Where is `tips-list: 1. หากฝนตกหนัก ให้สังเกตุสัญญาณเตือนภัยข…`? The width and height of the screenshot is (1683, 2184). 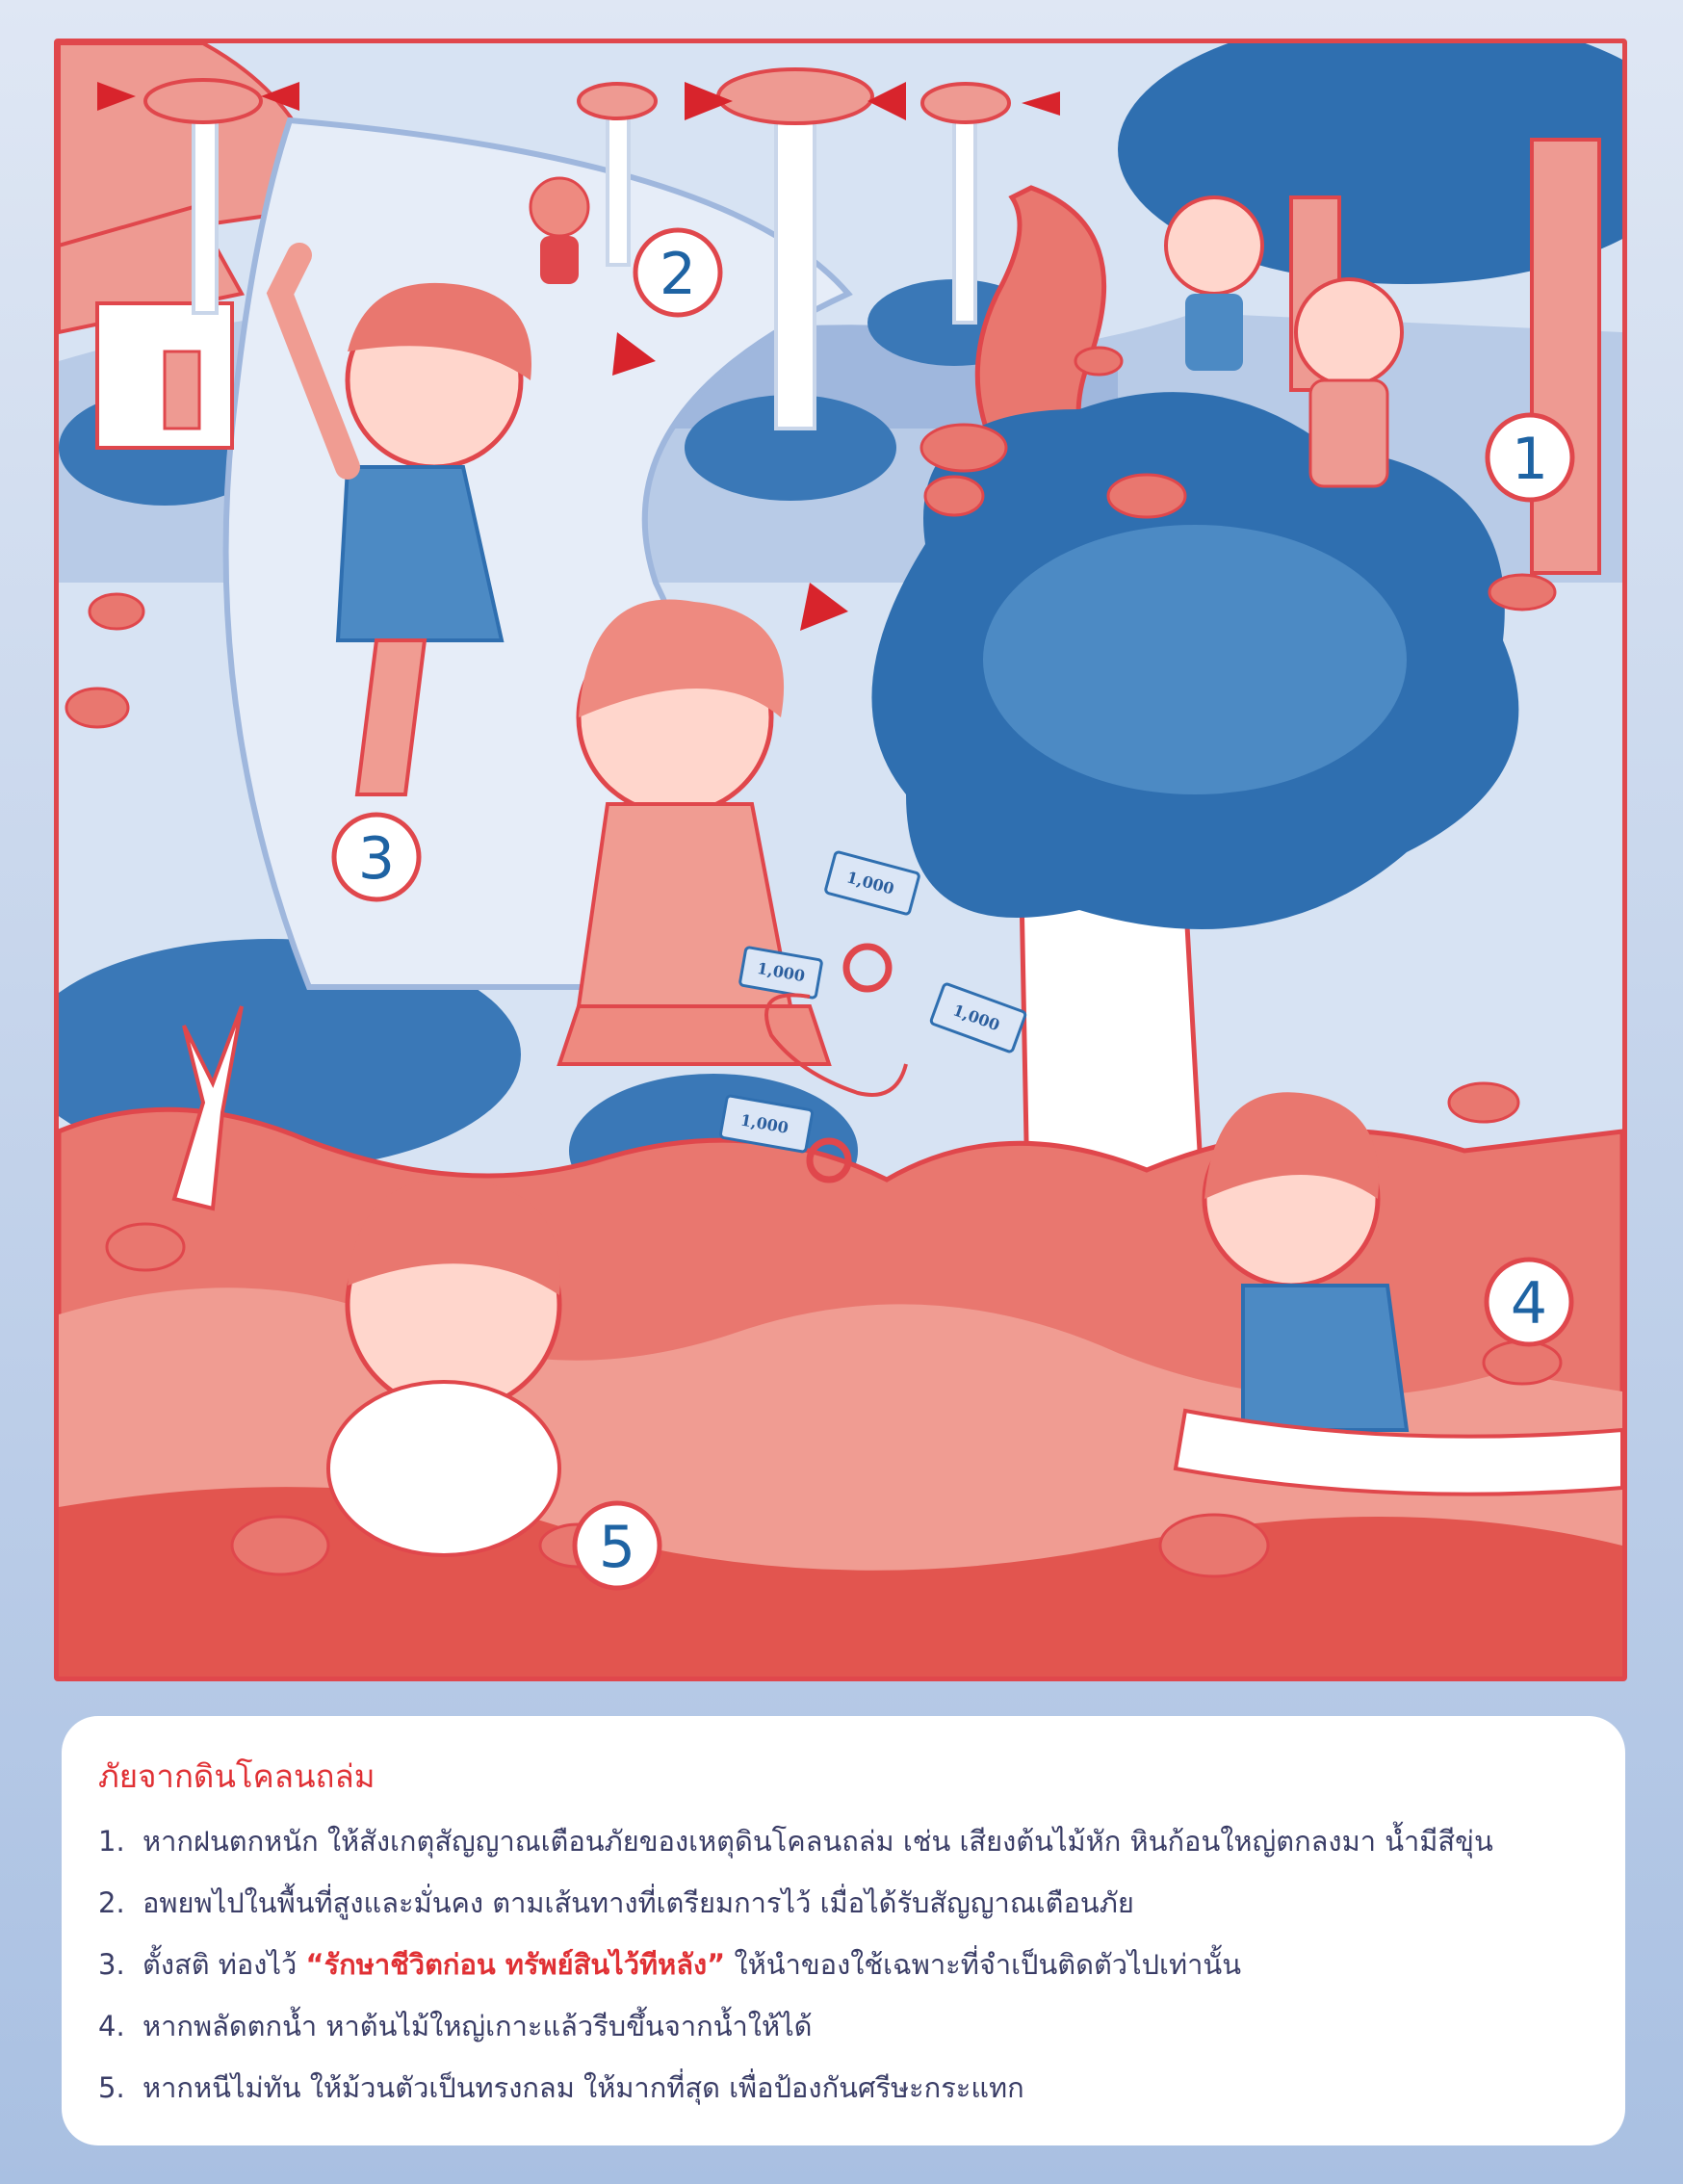
tips-list: 1. หากฝนตกหนัก ให้สังเกตุสัญญาณเตือนภัยข… is located at coordinates (844, 1964).